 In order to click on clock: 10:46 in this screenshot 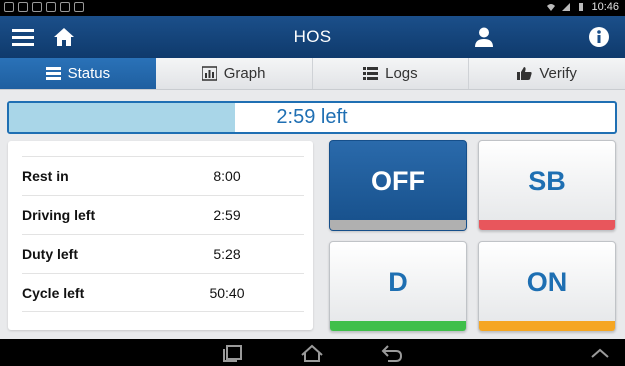, I will do `click(605, 7)`.